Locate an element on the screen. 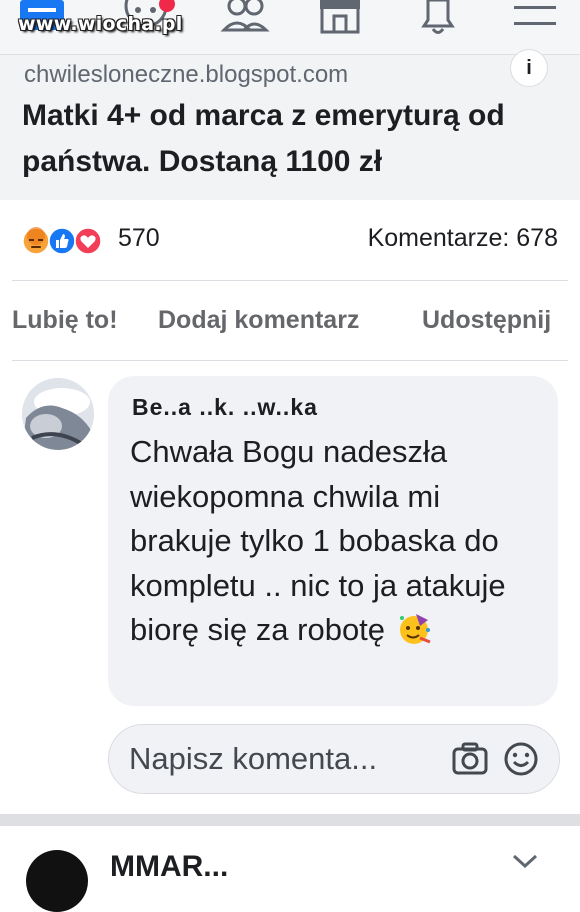 Image resolution: width=580 pixels, height=912 pixels. emoji-icon is located at coordinates (521, 761).